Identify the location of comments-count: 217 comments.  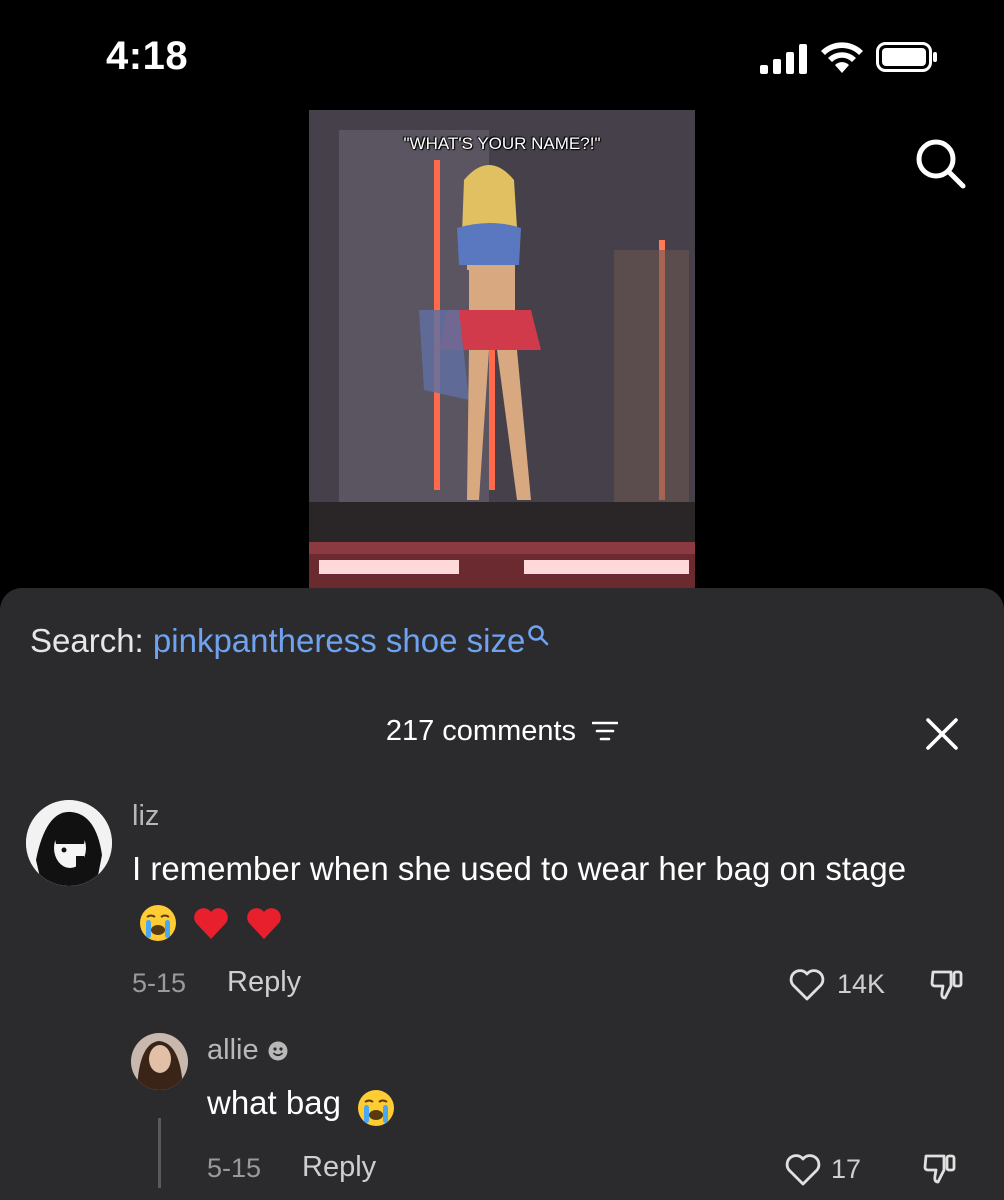
(481, 730).